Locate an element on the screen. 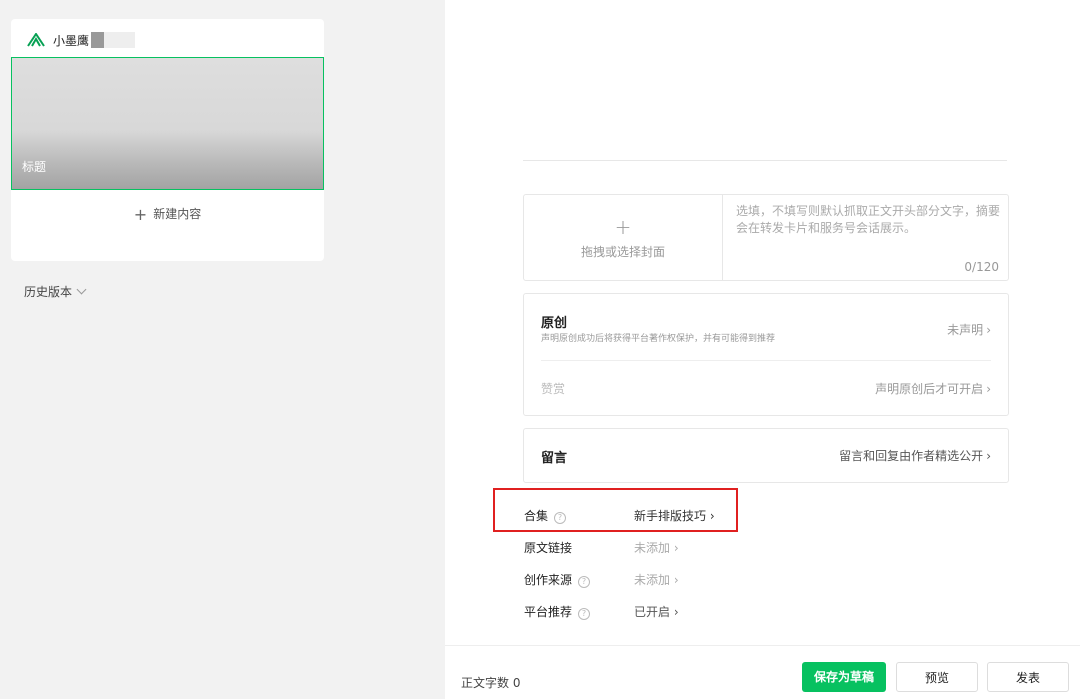 The width and height of the screenshot is (1080, 699). article-card: 小墨鹰 标题 + 新建内容 is located at coordinates (167, 140).